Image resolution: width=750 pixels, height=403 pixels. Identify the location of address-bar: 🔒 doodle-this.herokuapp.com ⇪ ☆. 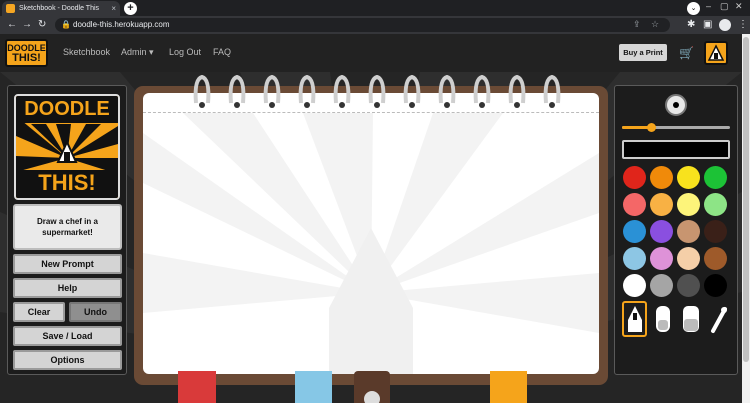
(362, 25).